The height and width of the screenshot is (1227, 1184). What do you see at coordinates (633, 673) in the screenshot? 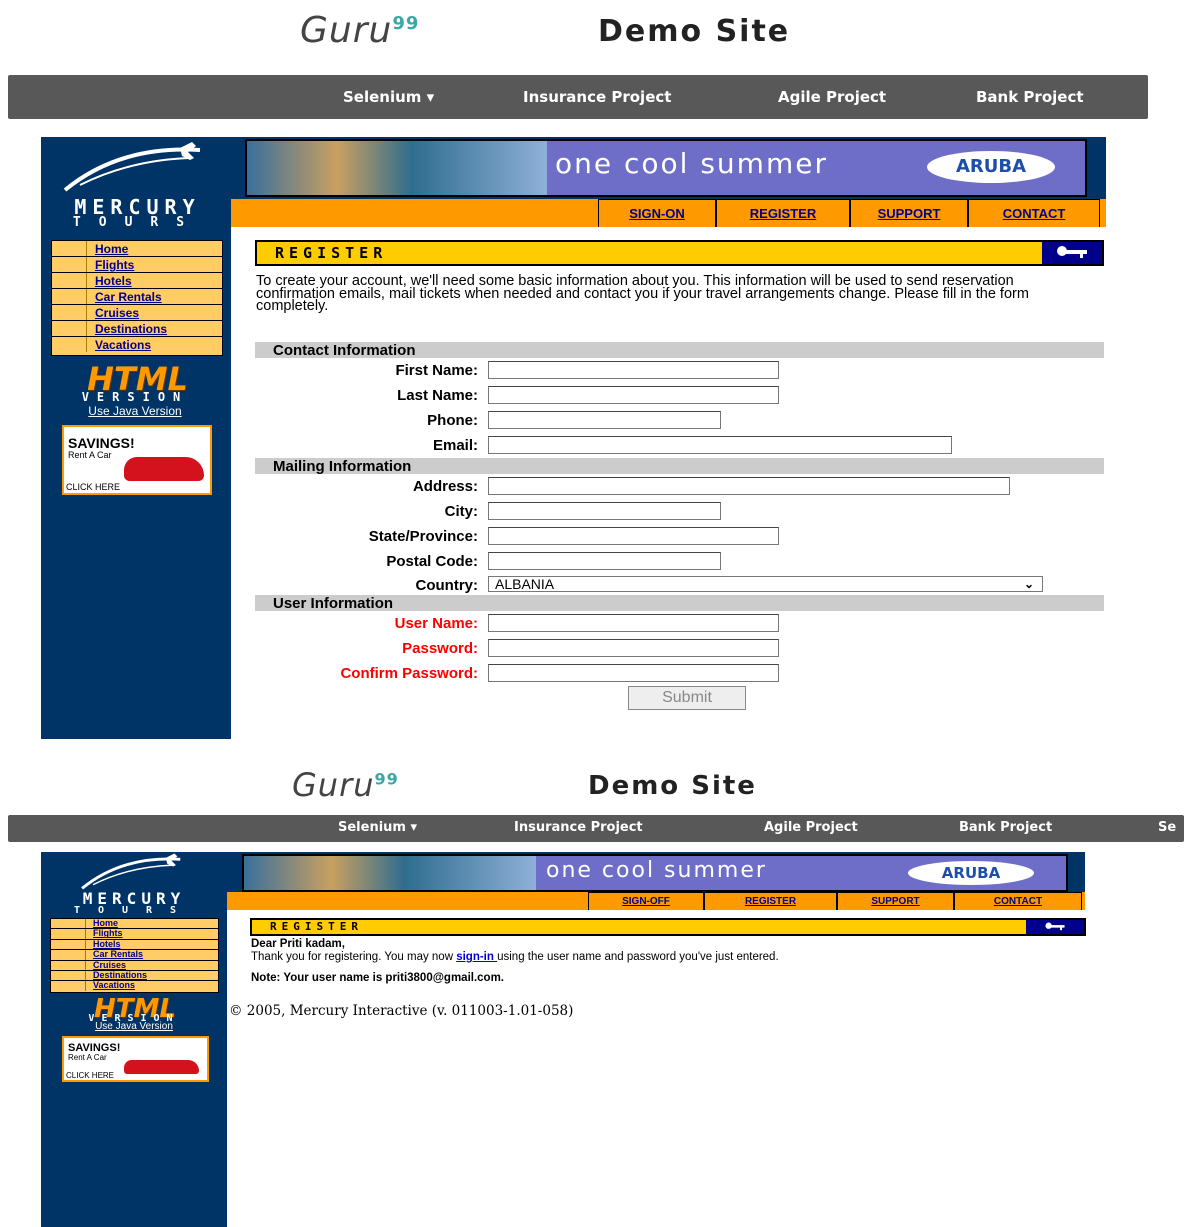
I see `confirm-password-input` at bounding box center [633, 673].